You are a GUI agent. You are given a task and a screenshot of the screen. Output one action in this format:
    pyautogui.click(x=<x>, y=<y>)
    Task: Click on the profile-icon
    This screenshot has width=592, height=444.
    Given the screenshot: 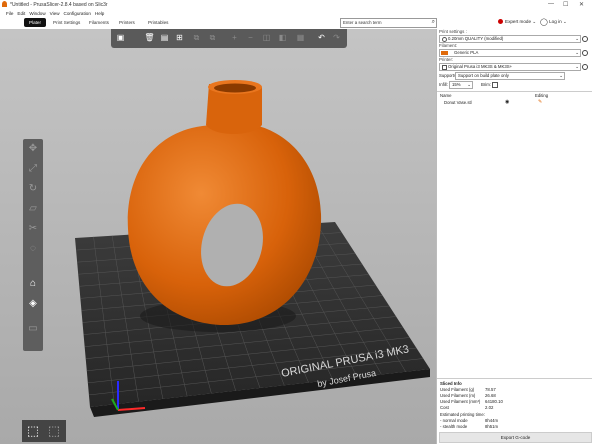 What is the action you would take?
    pyautogui.click(x=444, y=39)
    